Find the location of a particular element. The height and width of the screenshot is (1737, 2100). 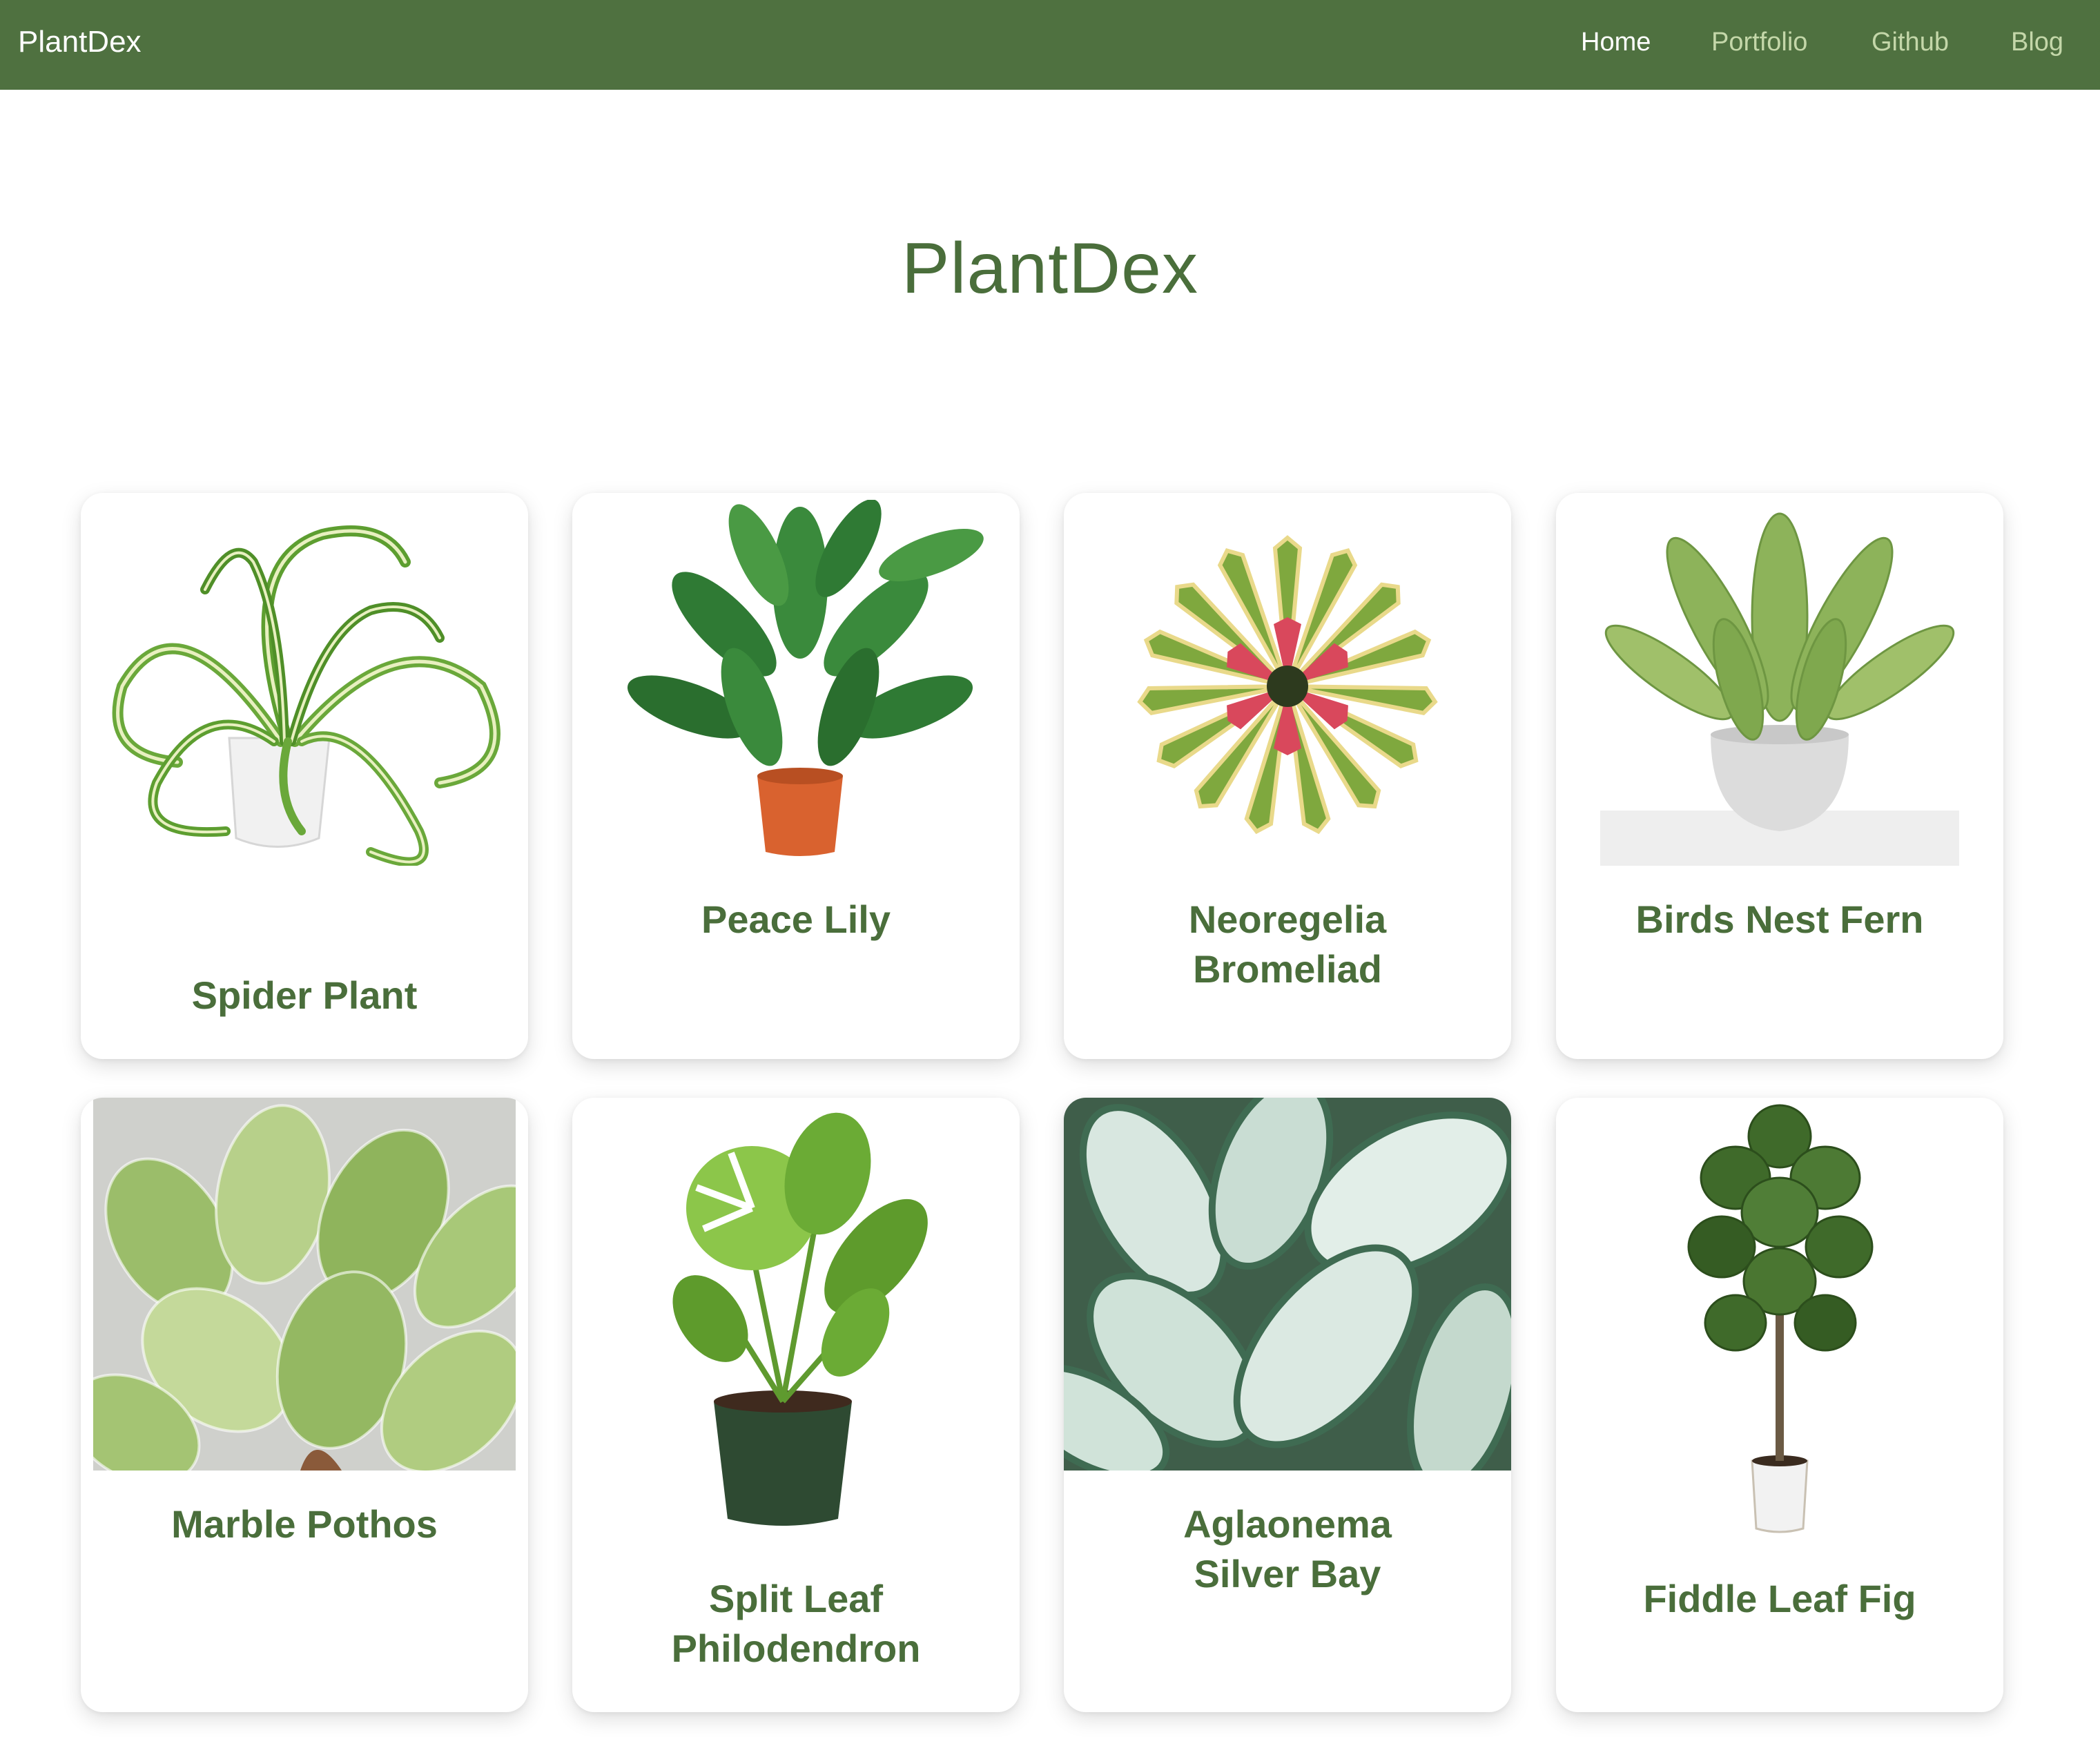

plant-name: Split Leaf Philodendron is located at coordinates (796, 1623).